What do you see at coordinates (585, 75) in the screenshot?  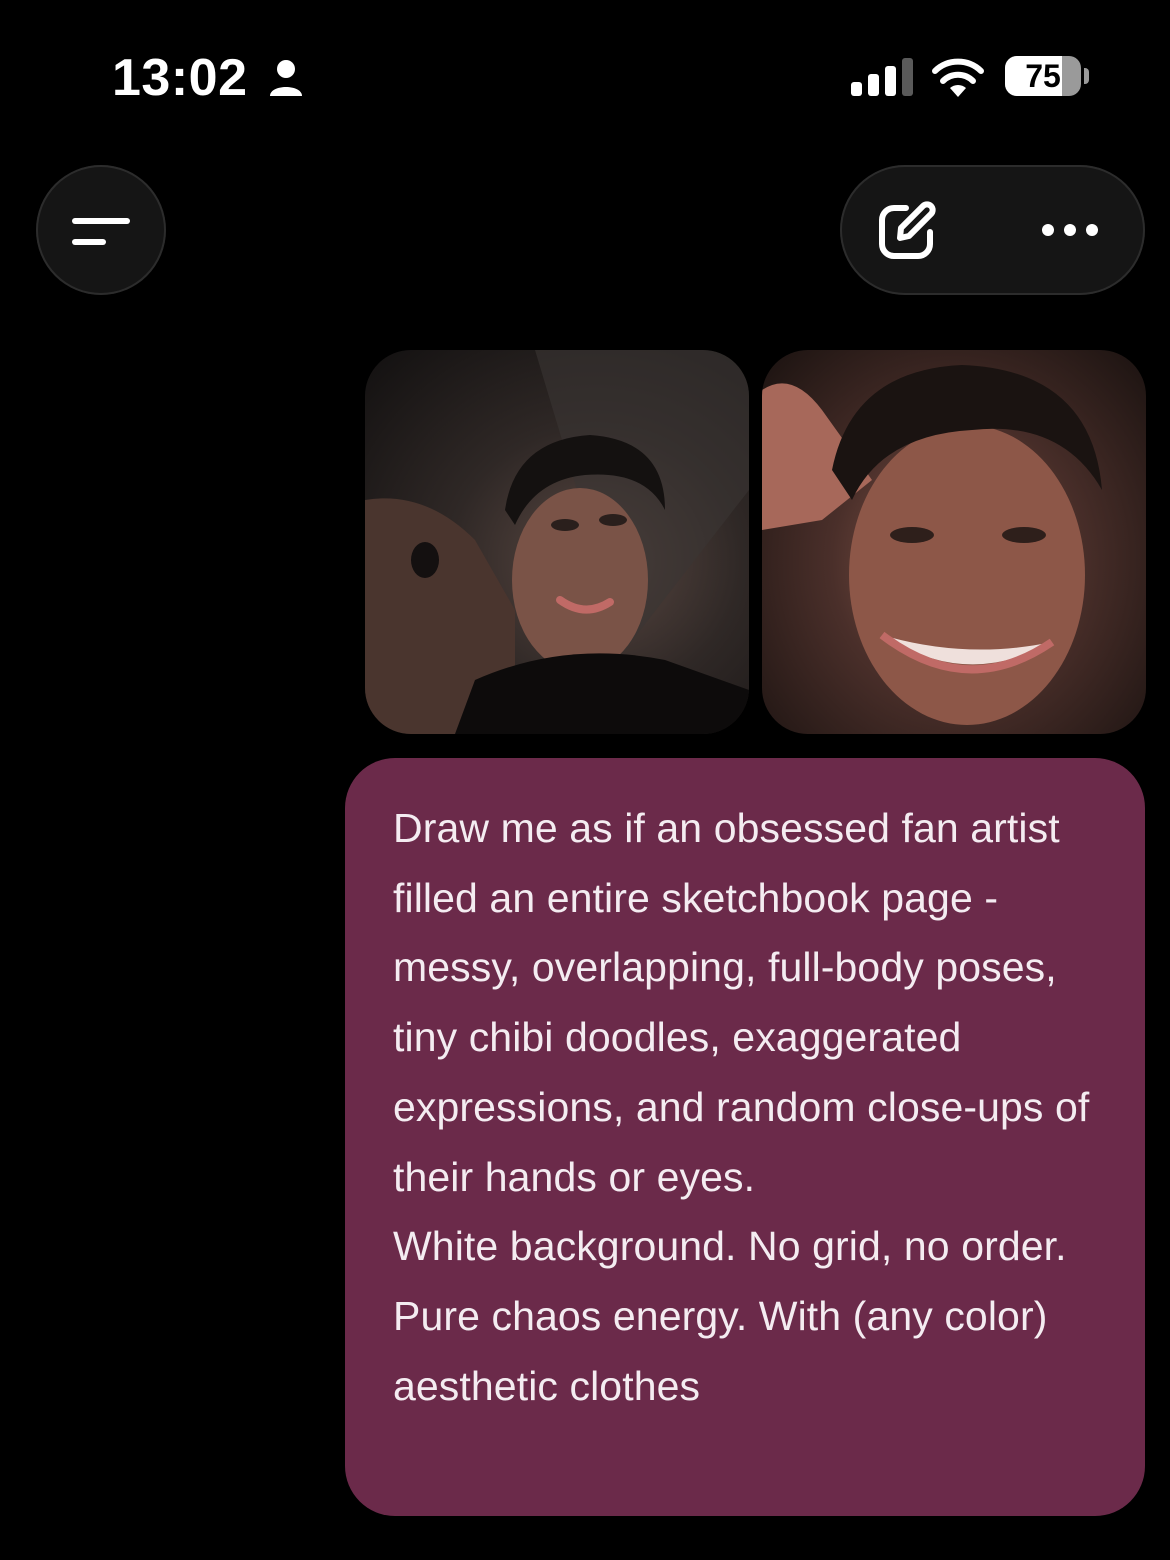 I see `status-bar: 13:02 75` at bounding box center [585, 75].